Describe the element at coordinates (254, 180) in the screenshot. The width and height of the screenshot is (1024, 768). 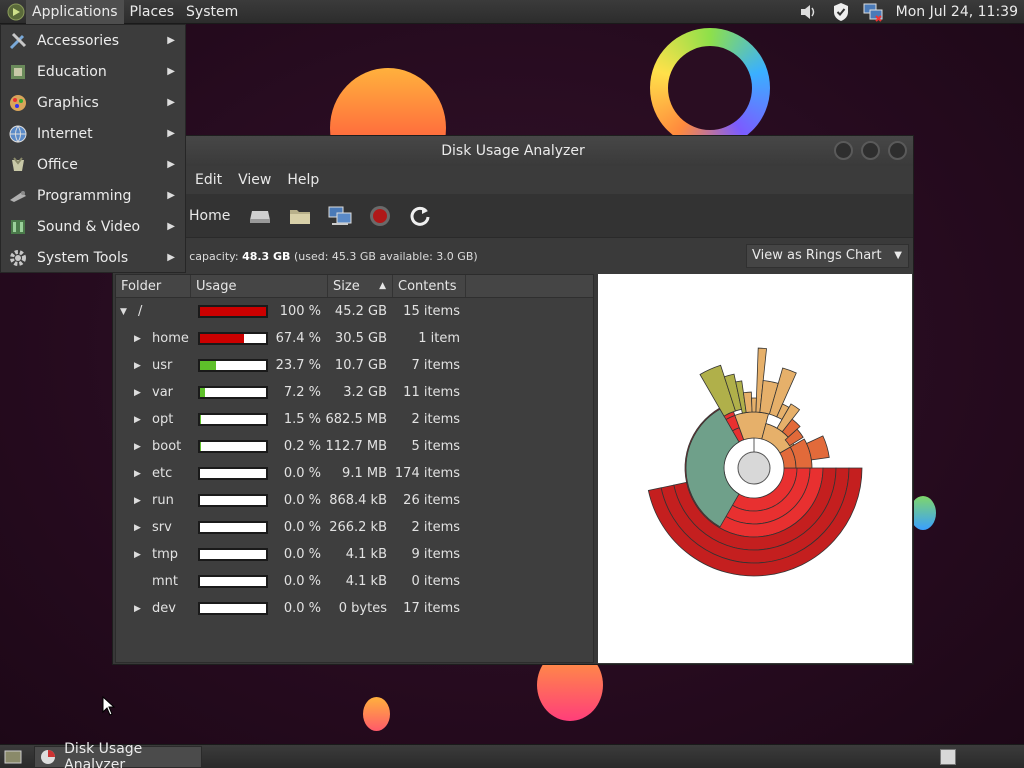
I see `menu-view: View` at that location.